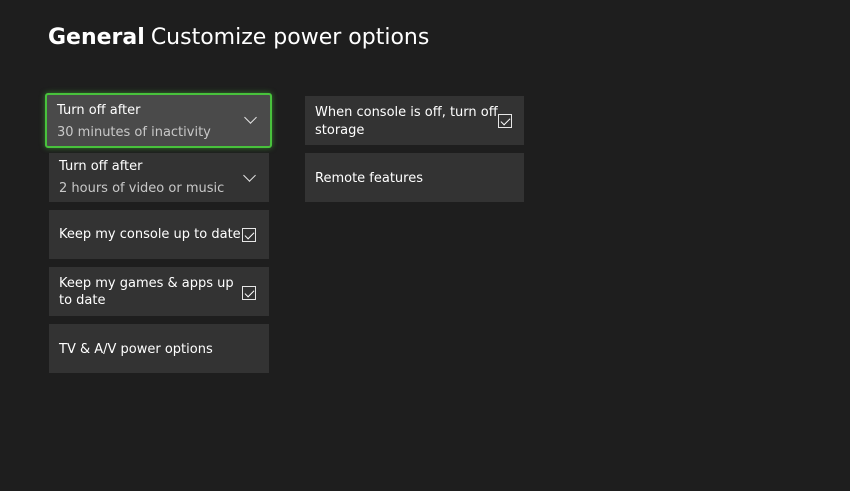 This screenshot has width=850, height=491. Describe the element at coordinates (159, 177) in the screenshot. I see `turn-off-video-dropdown: Turn off after 2 hours of video or music` at that location.